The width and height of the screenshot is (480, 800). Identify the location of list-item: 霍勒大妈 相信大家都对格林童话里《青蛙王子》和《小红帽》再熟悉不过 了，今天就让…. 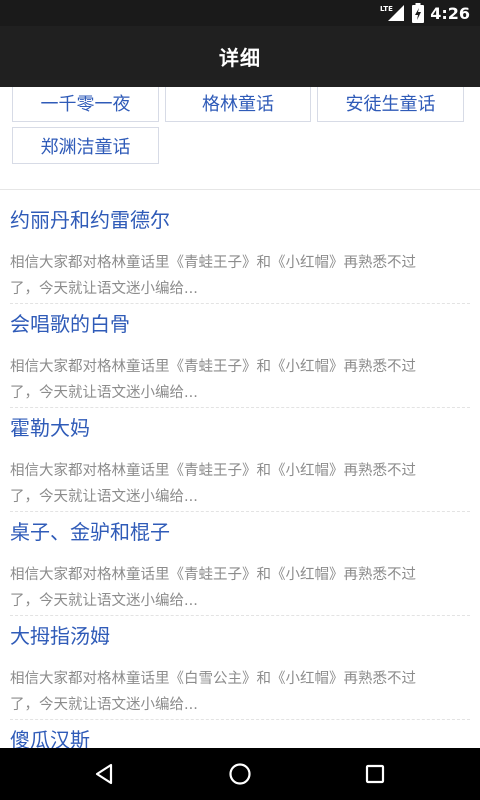
(240, 460).